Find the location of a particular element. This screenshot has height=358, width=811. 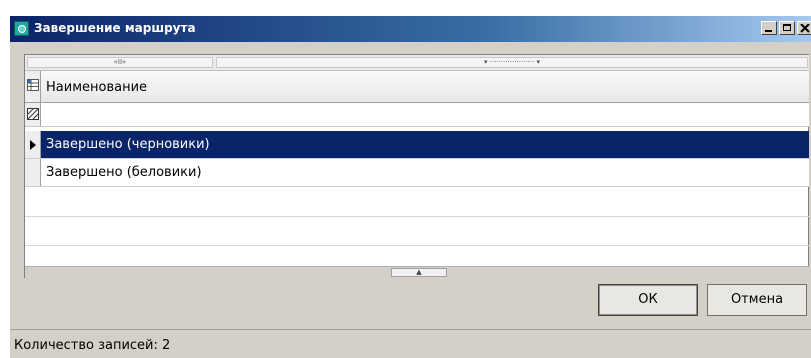

horizontal-scrollbar: ▲ is located at coordinates (417, 272).